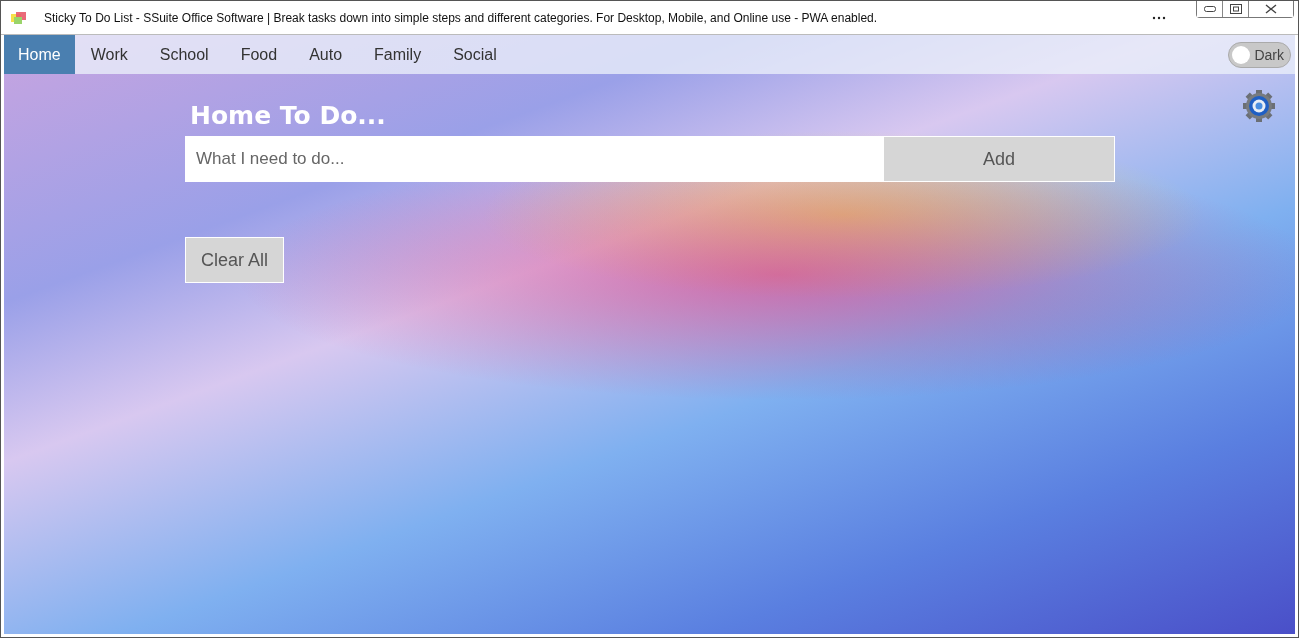 The image size is (1299, 638). I want to click on category-tab: Home, so click(39, 54).